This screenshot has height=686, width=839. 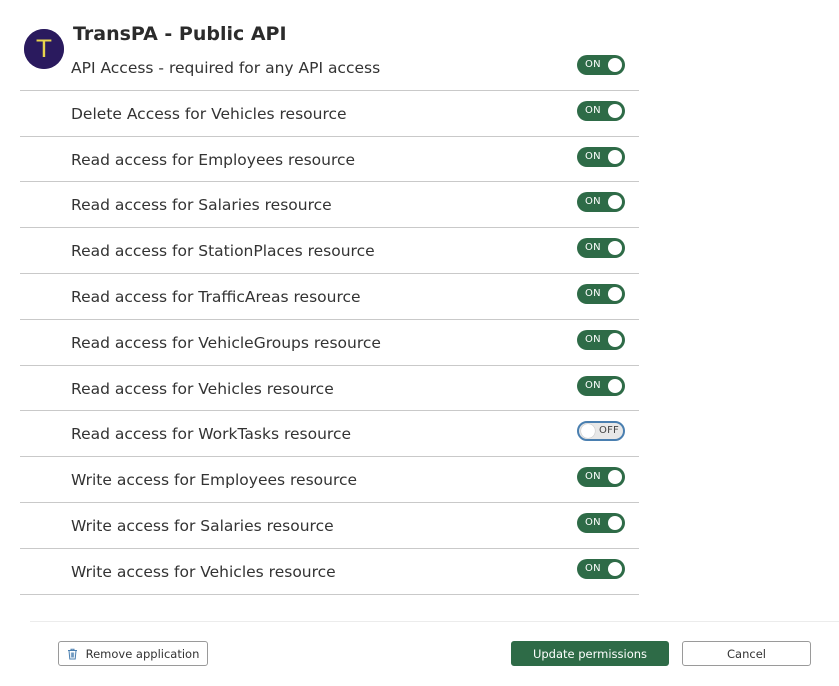 I want to click on permission-label: Read access for Vehicles resource, so click(x=202, y=388).